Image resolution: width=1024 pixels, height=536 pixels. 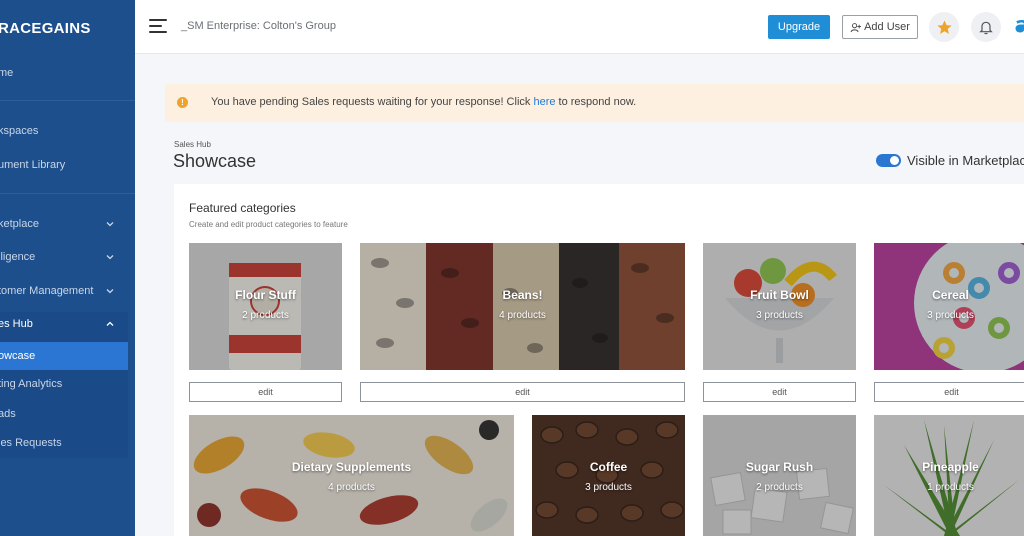 I want to click on sidebar-item-label: owcase, so click(x=18, y=356).